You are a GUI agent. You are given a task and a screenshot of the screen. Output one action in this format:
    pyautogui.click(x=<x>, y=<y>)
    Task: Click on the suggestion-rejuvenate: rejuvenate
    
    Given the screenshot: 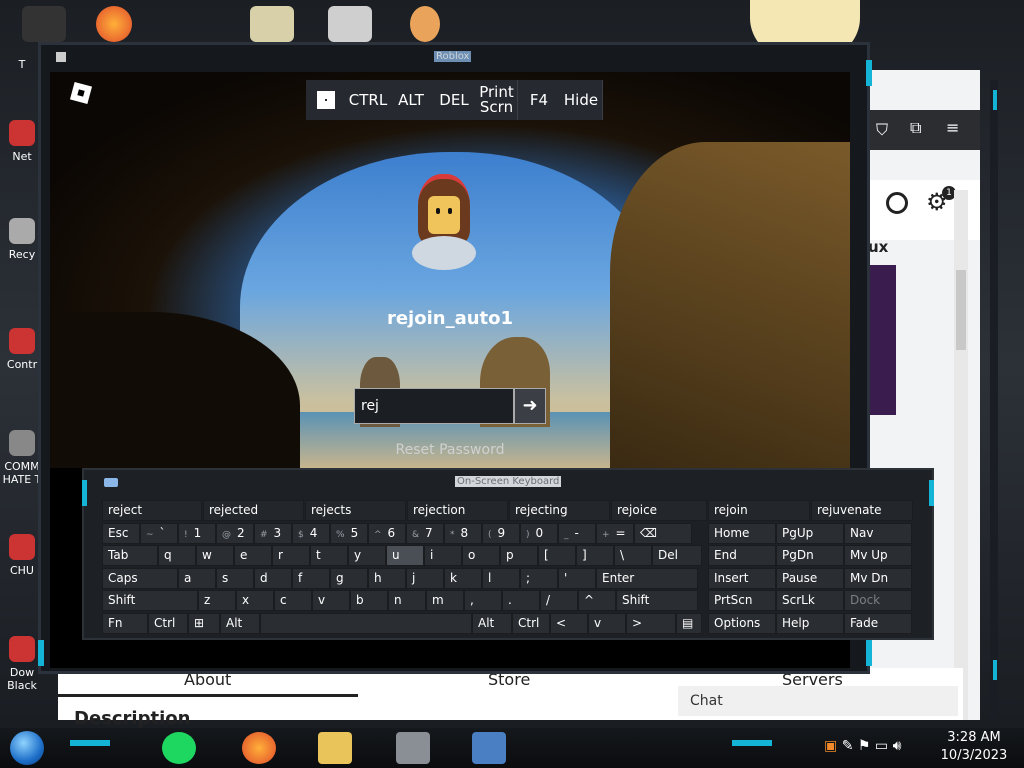 What is the action you would take?
    pyautogui.click(x=862, y=510)
    